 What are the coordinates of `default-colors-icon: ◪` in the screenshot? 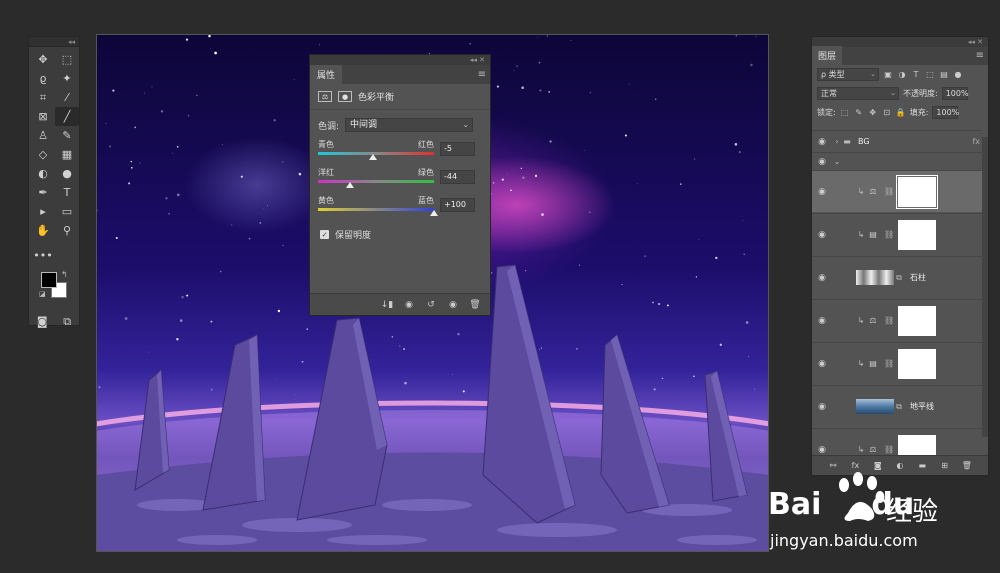 It's located at (42, 294).